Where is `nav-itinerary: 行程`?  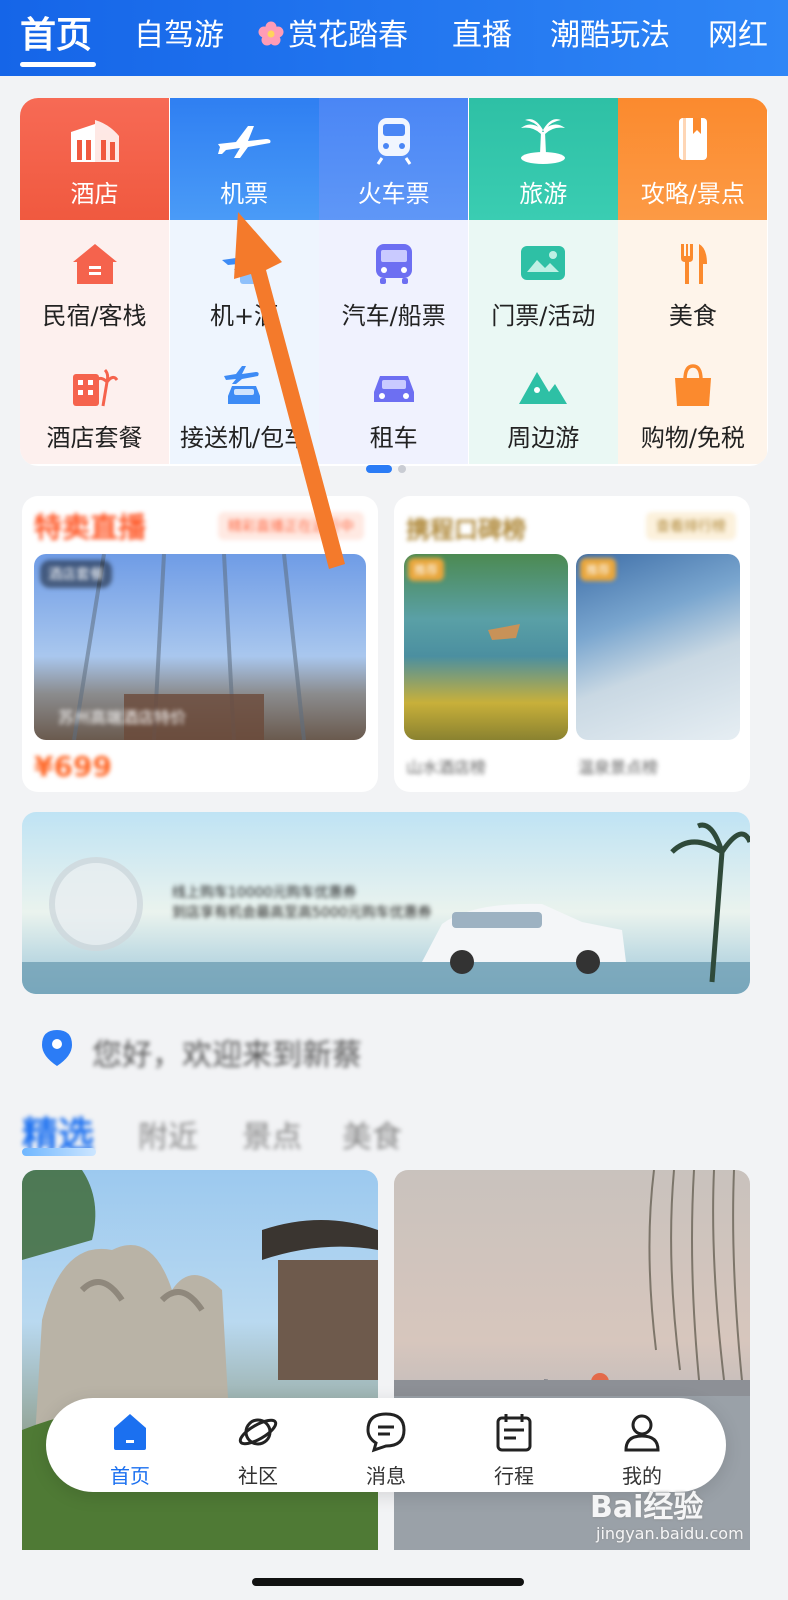
nav-itinerary: 行程 is located at coordinates (514, 1445).